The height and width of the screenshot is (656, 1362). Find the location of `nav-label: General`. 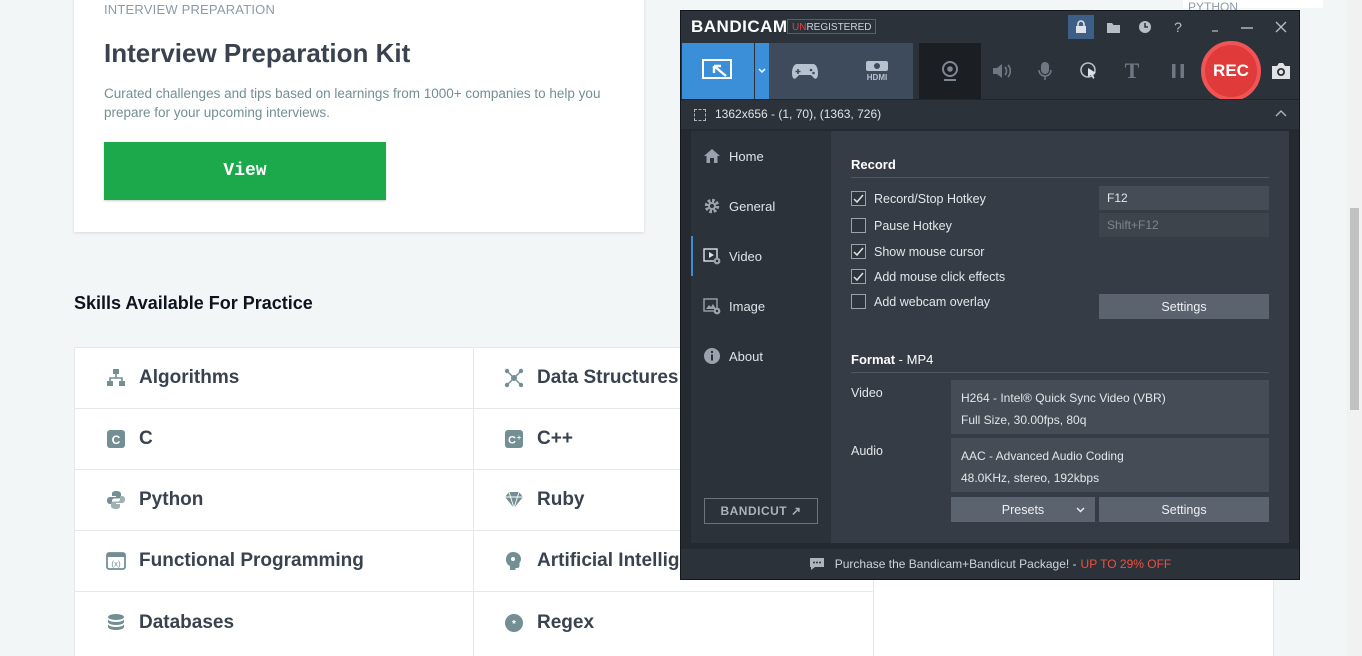

nav-label: General is located at coordinates (752, 206).